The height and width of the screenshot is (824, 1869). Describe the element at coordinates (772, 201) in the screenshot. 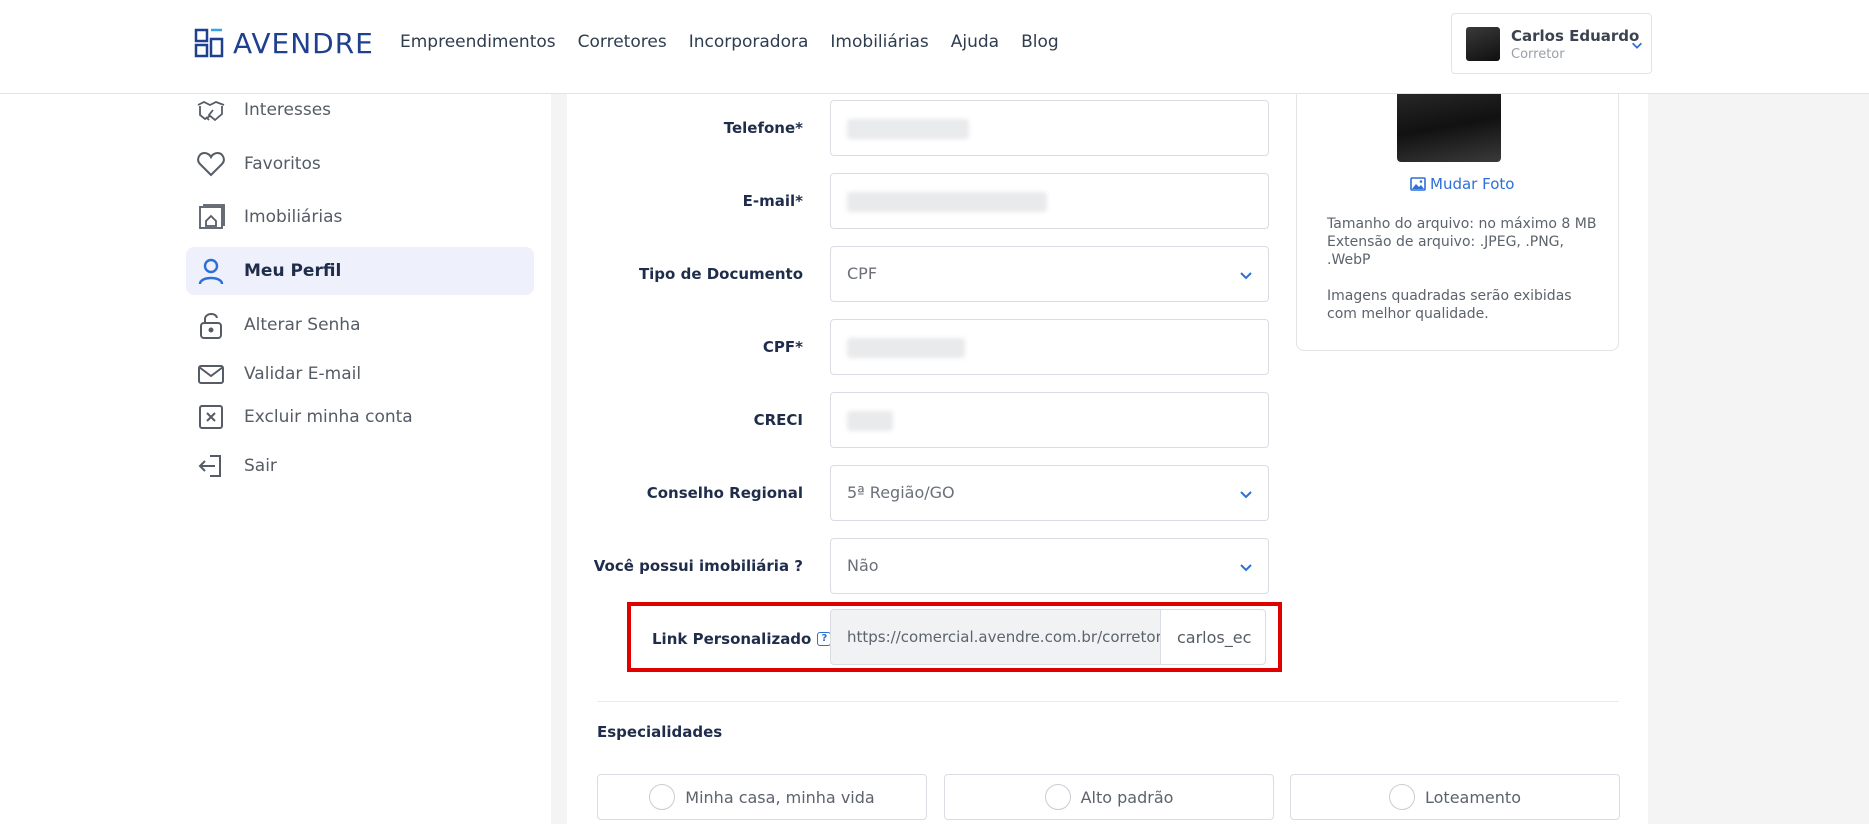

I see `email-label: E-mail*` at that location.